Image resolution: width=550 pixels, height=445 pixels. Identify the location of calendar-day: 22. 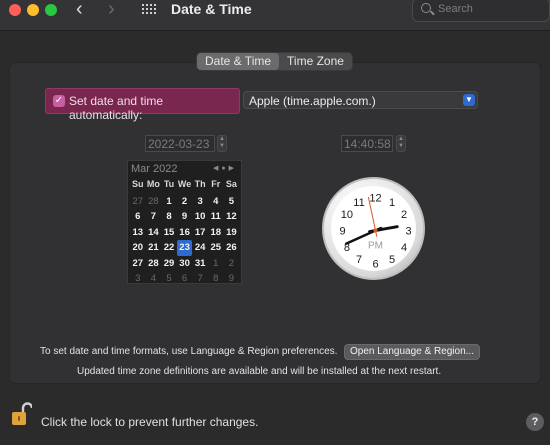
(169, 247).